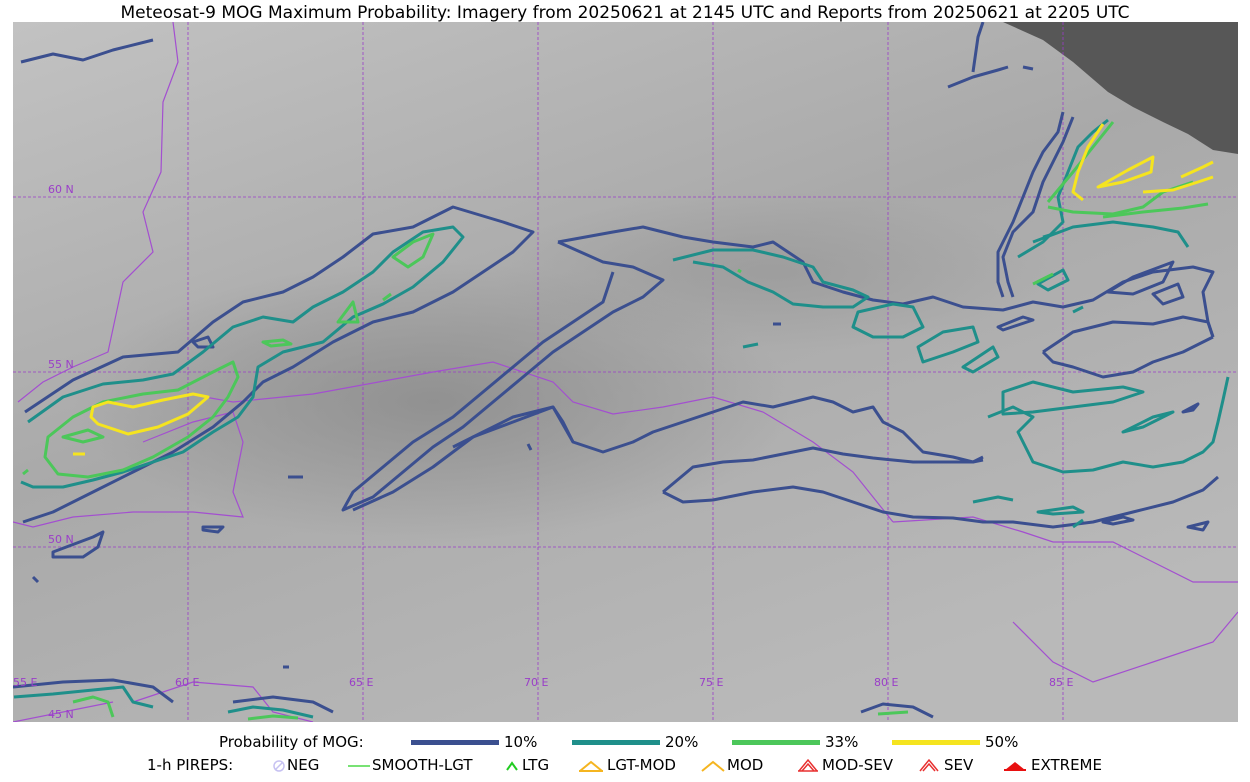 The image size is (1250, 782). I want to click on pirep-label: MOD-SEV, so click(857, 765).